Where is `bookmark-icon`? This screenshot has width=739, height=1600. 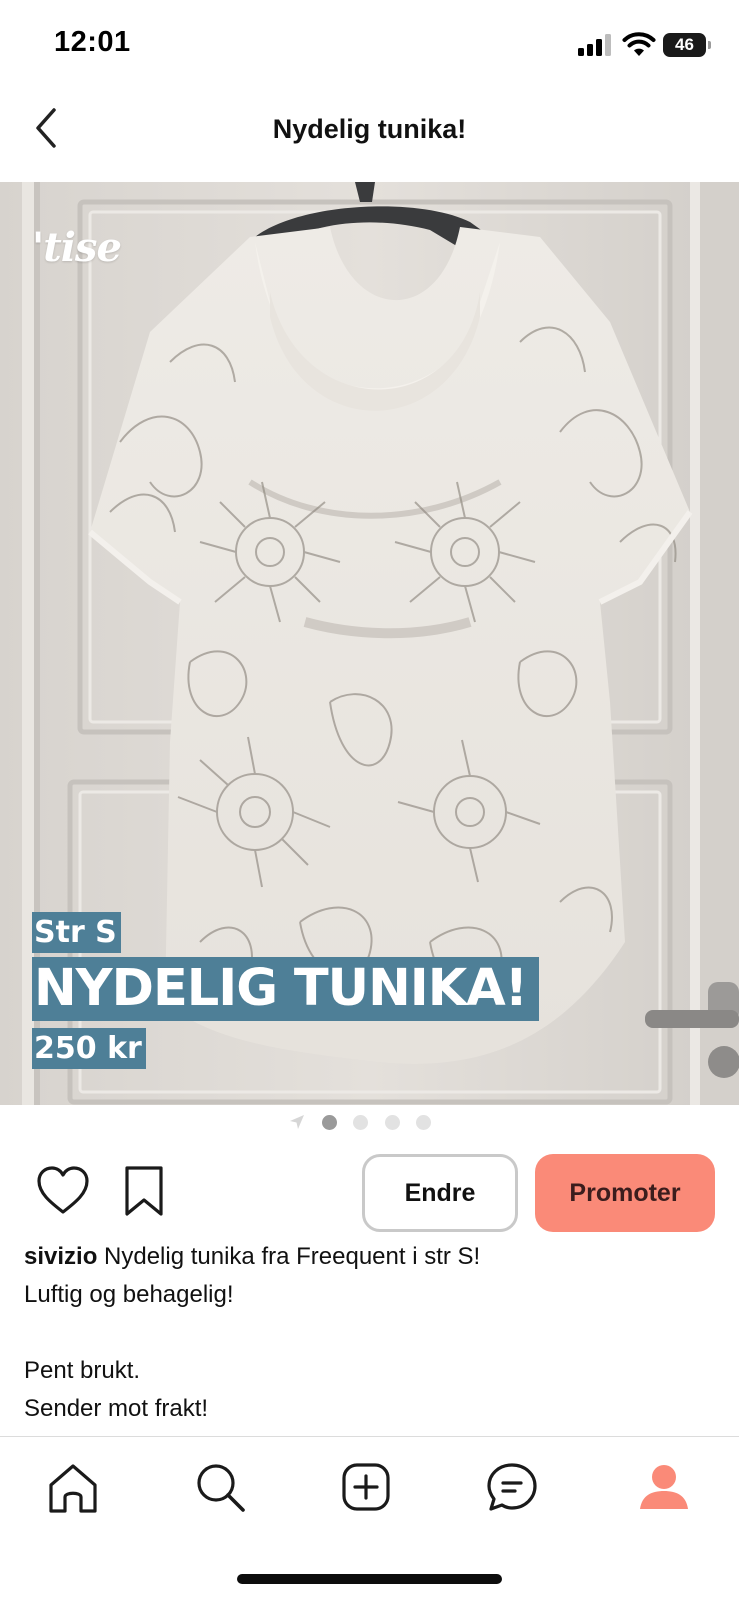
bookmark-icon is located at coordinates (144, 1191).